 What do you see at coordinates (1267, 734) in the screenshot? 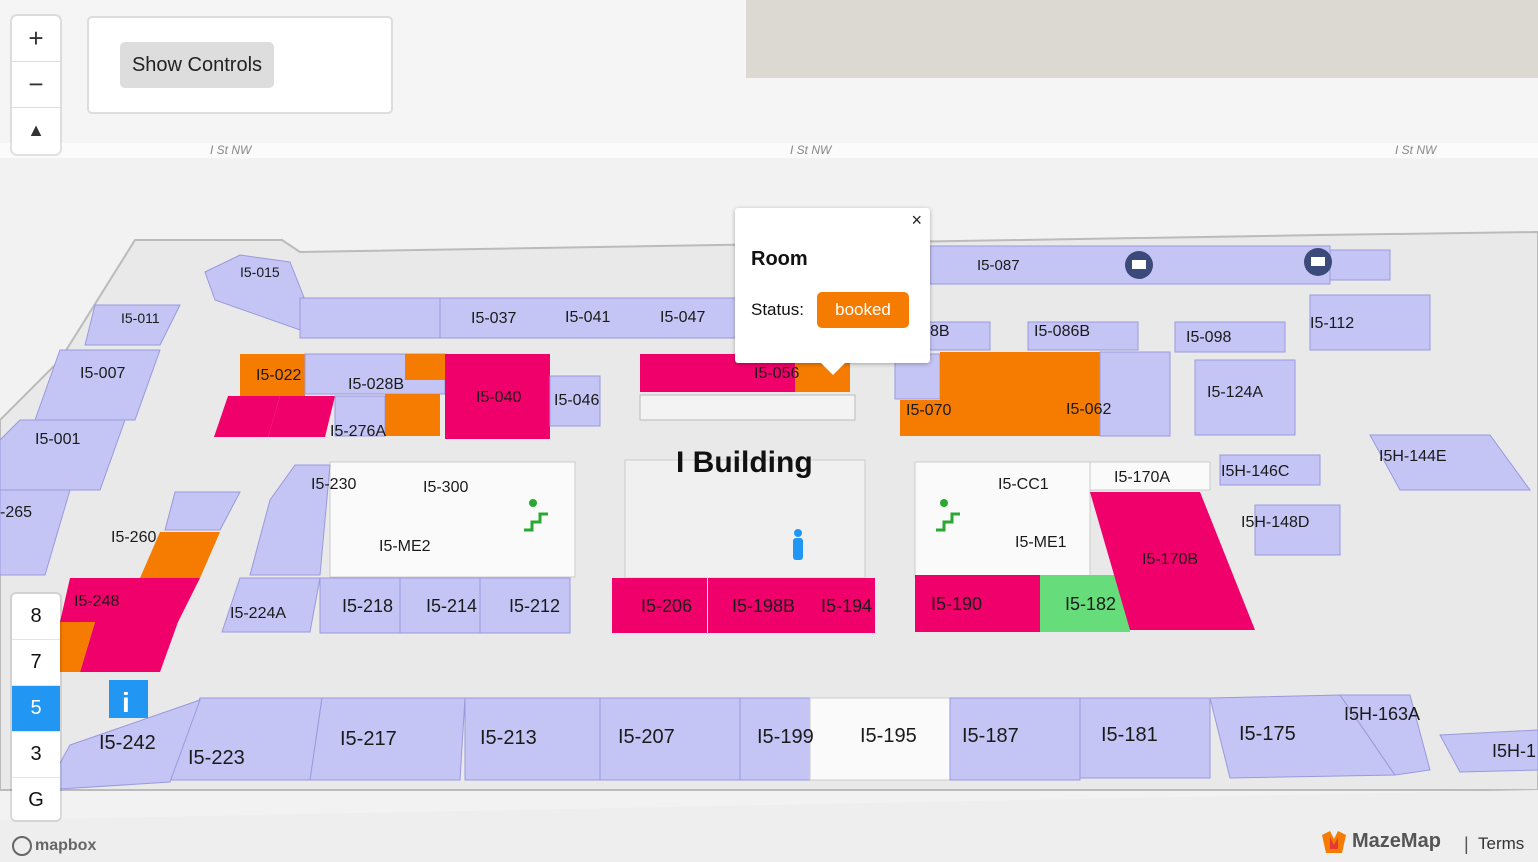
I see `room-label: I5-175` at bounding box center [1267, 734].